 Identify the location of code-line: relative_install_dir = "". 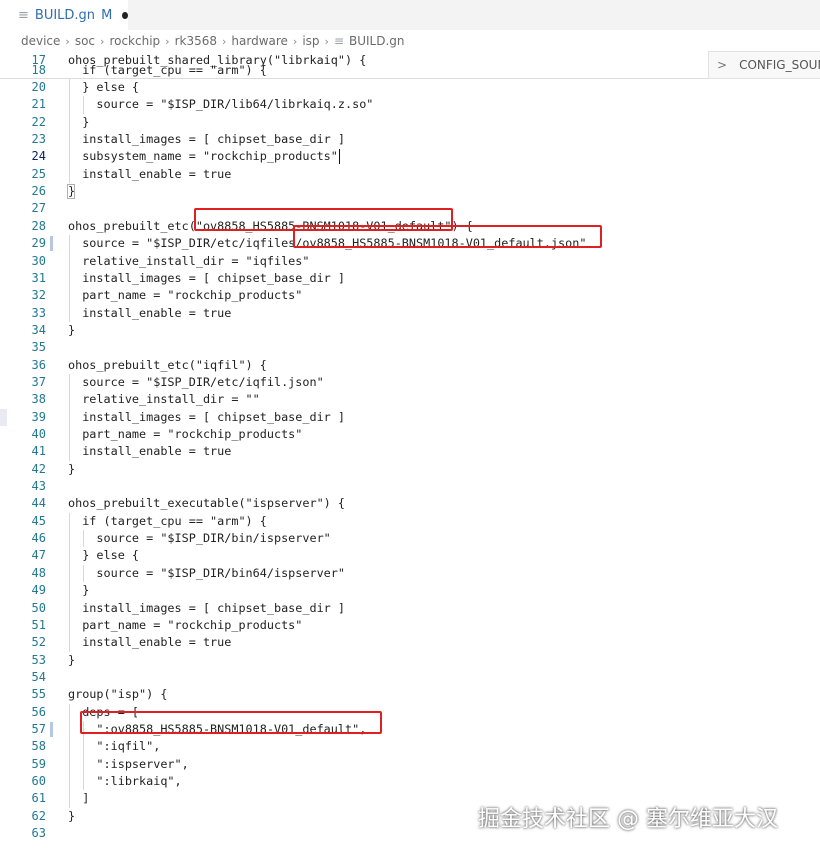
(164, 399).